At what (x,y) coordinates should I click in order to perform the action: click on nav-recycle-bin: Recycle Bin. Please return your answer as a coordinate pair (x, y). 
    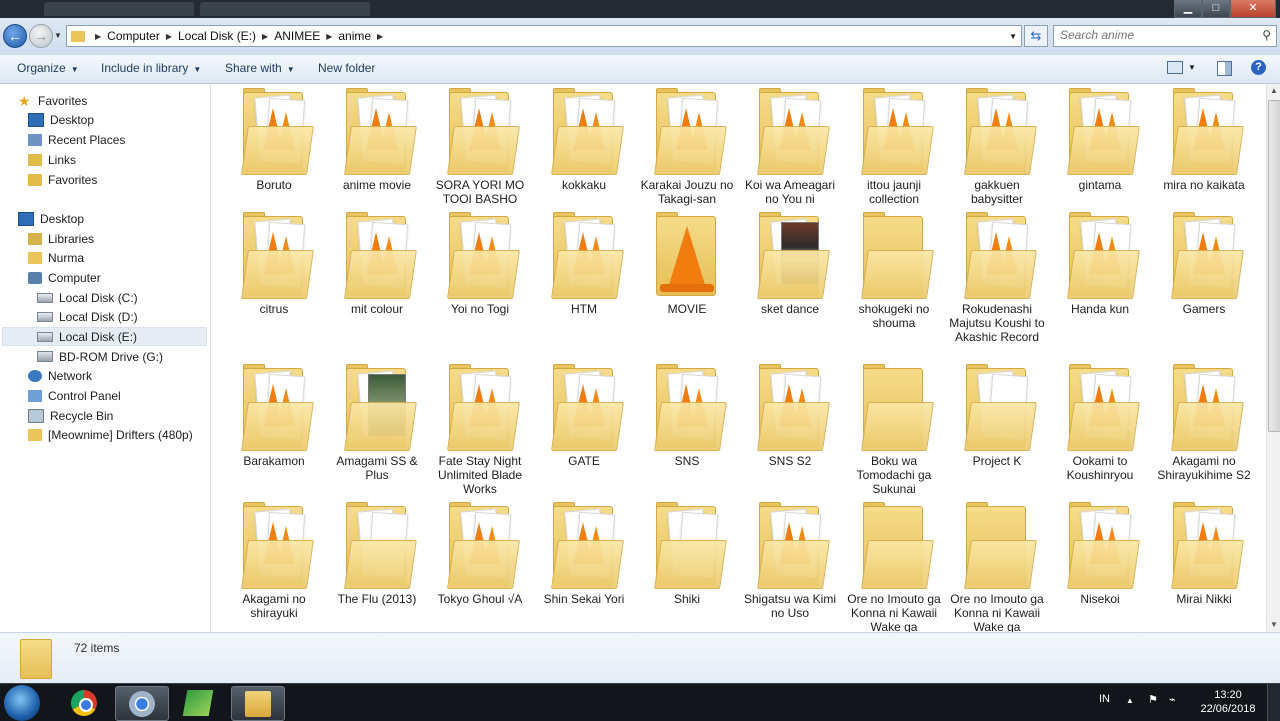
    Looking at the image, I should click on (70, 415).